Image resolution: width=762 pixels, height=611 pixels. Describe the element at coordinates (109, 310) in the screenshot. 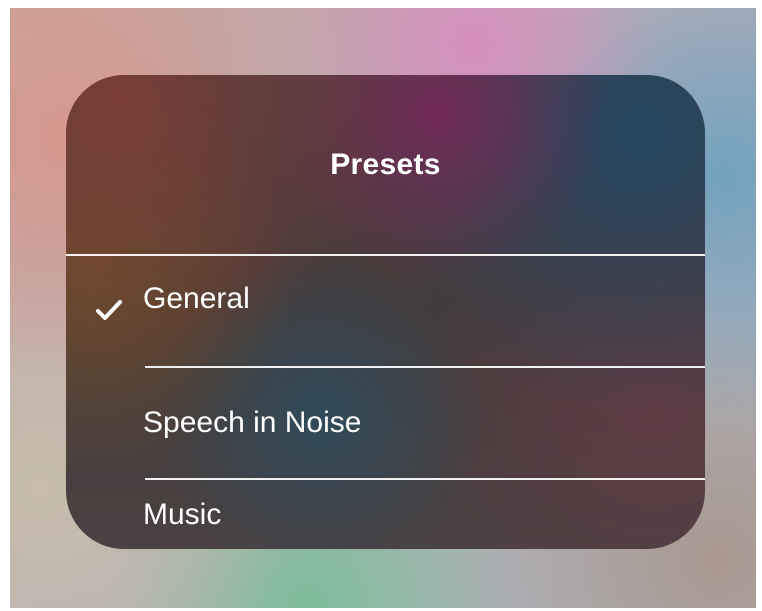

I see `checkmark-icon` at that location.